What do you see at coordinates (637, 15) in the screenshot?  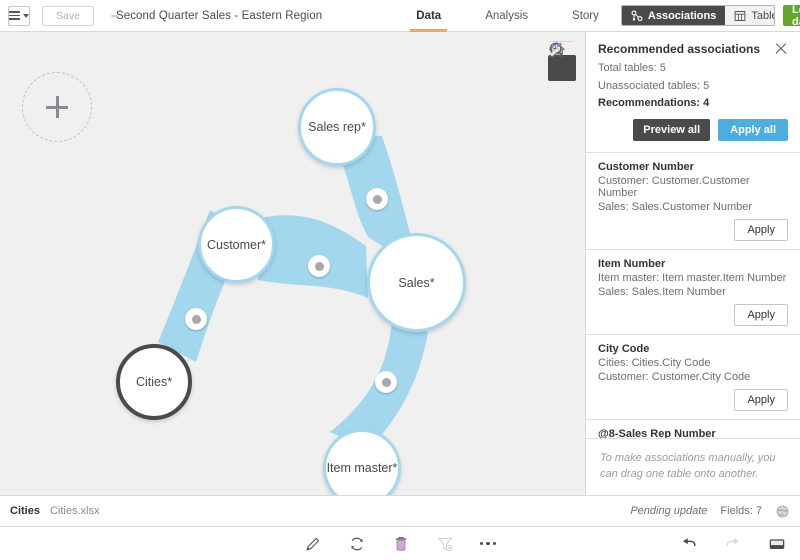 I see `associations-icon` at bounding box center [637, 15].